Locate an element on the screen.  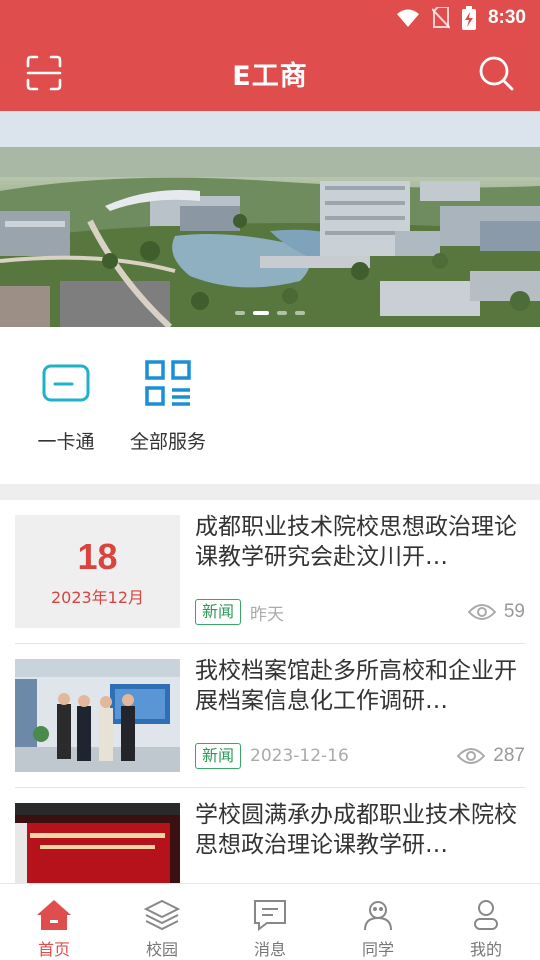
status-bar: 8:30 is located at coordinates (270, 18).